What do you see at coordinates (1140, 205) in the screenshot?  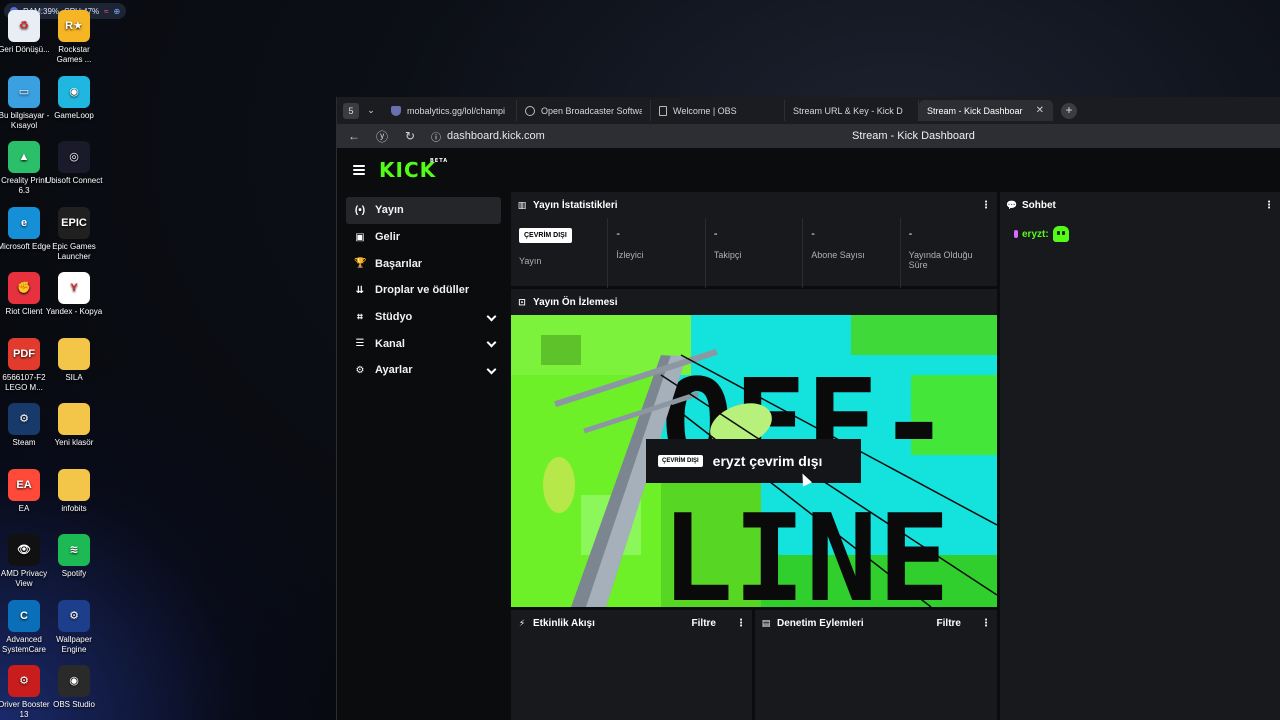 I see `panel-header: 💬 Sohbet ⋮` at bounding box center [1140, 205].